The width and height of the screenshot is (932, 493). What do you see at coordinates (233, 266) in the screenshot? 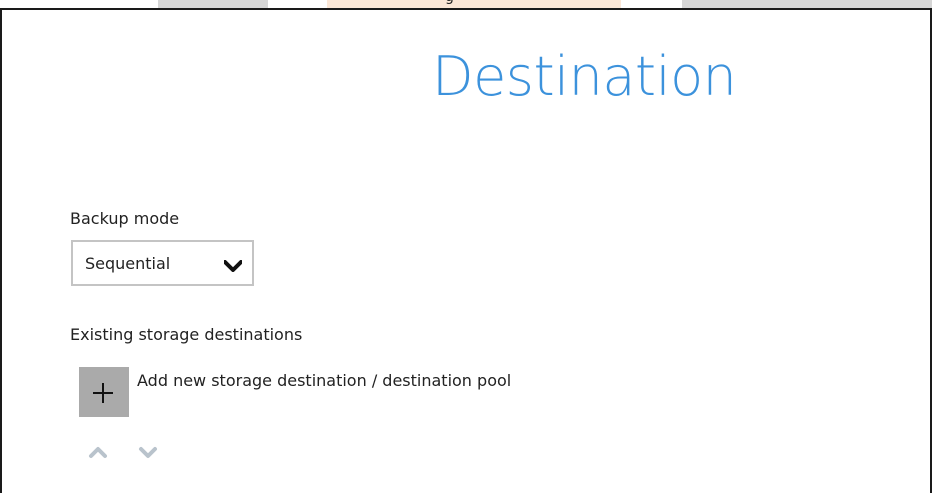
I see `chevron-down-icon` at bounding box center [233, 266].